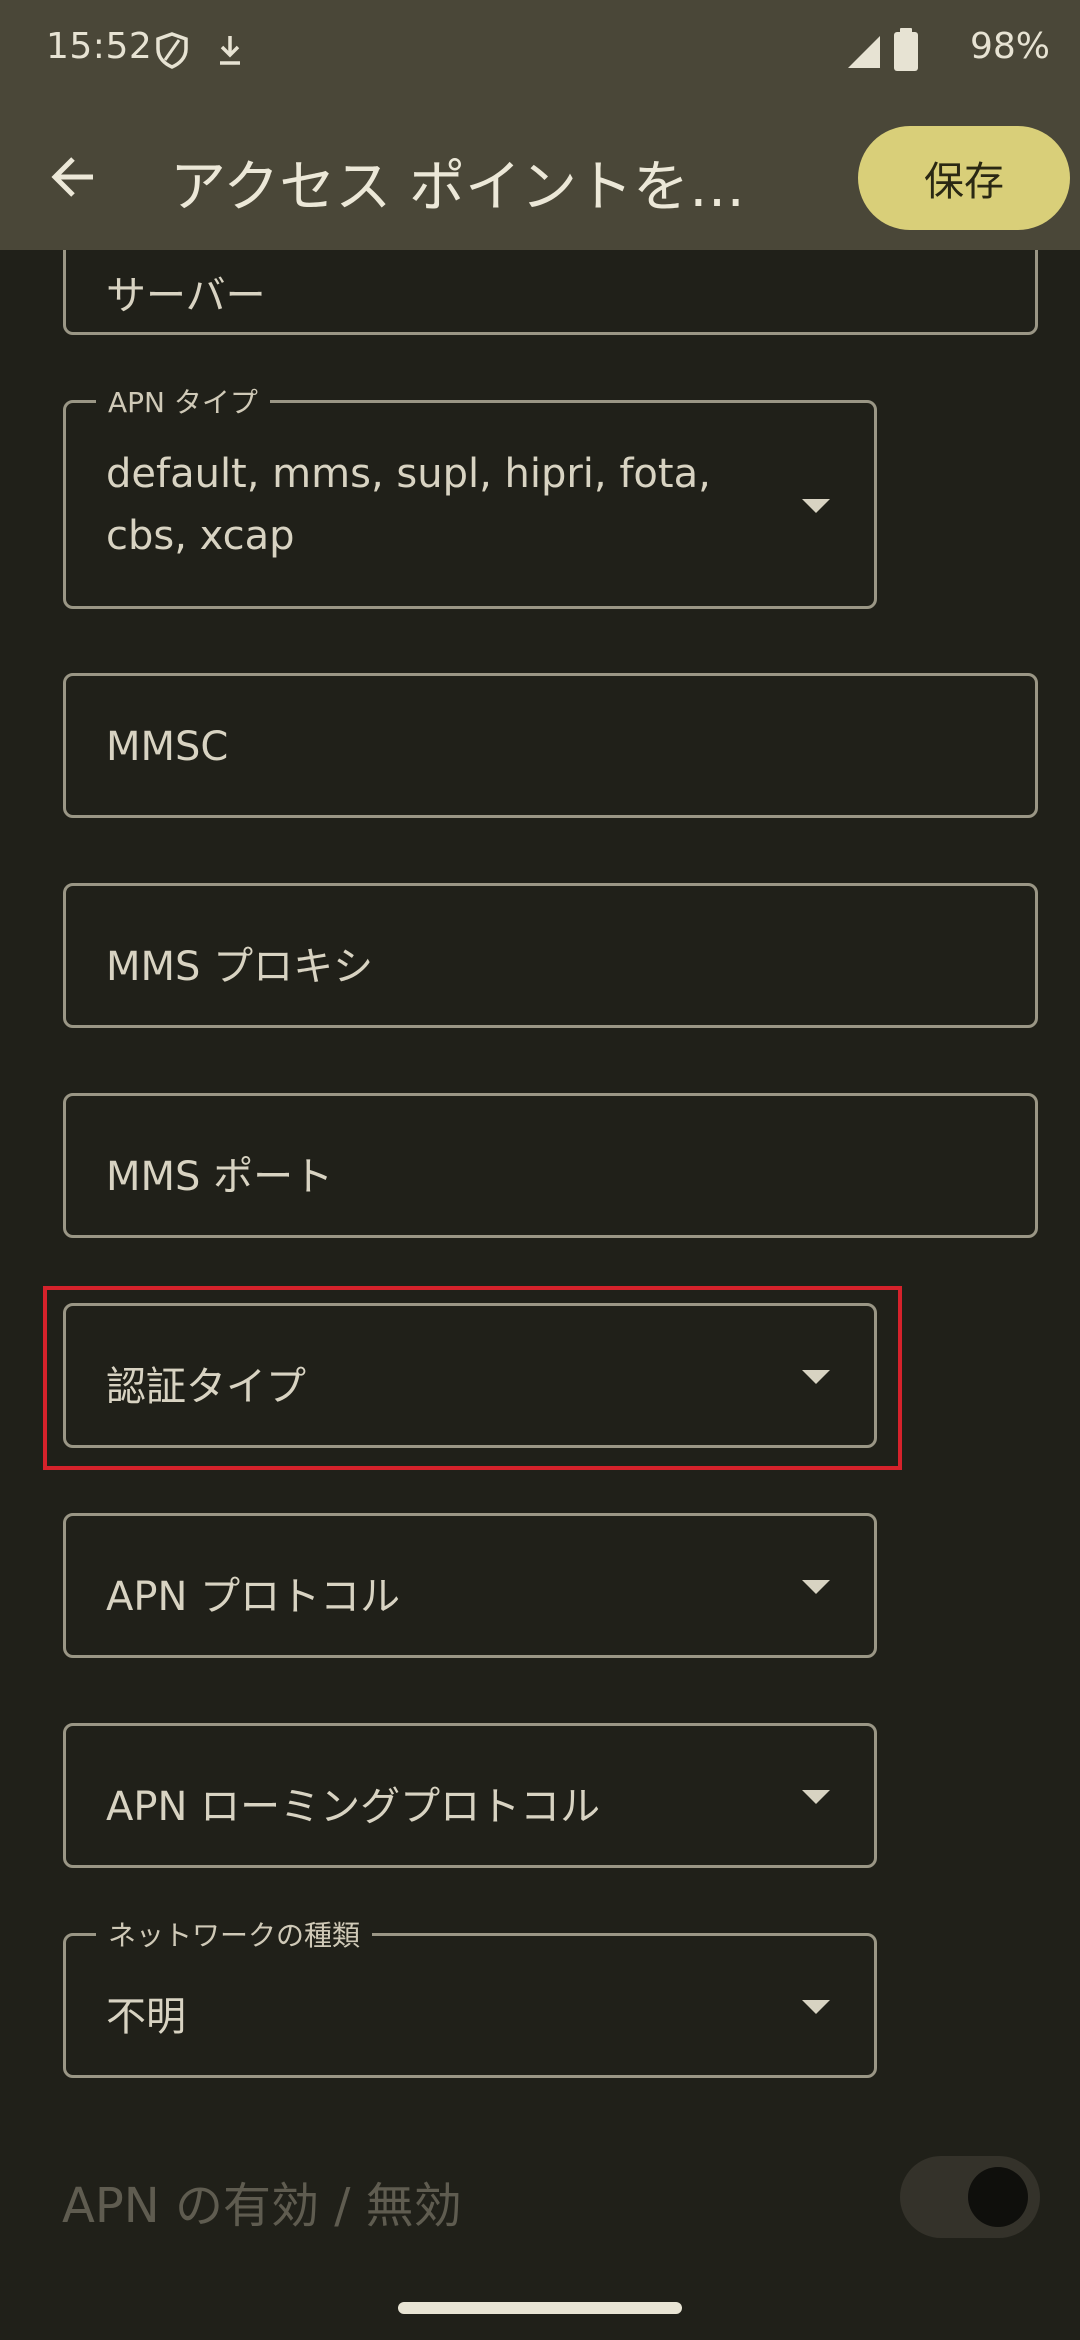 Image resolution: width=1080 pixels, height=2340 pixels. Describe the element at coordinates (172, 50) in the screenshot. I see `vpn-shield-icon` at that location.